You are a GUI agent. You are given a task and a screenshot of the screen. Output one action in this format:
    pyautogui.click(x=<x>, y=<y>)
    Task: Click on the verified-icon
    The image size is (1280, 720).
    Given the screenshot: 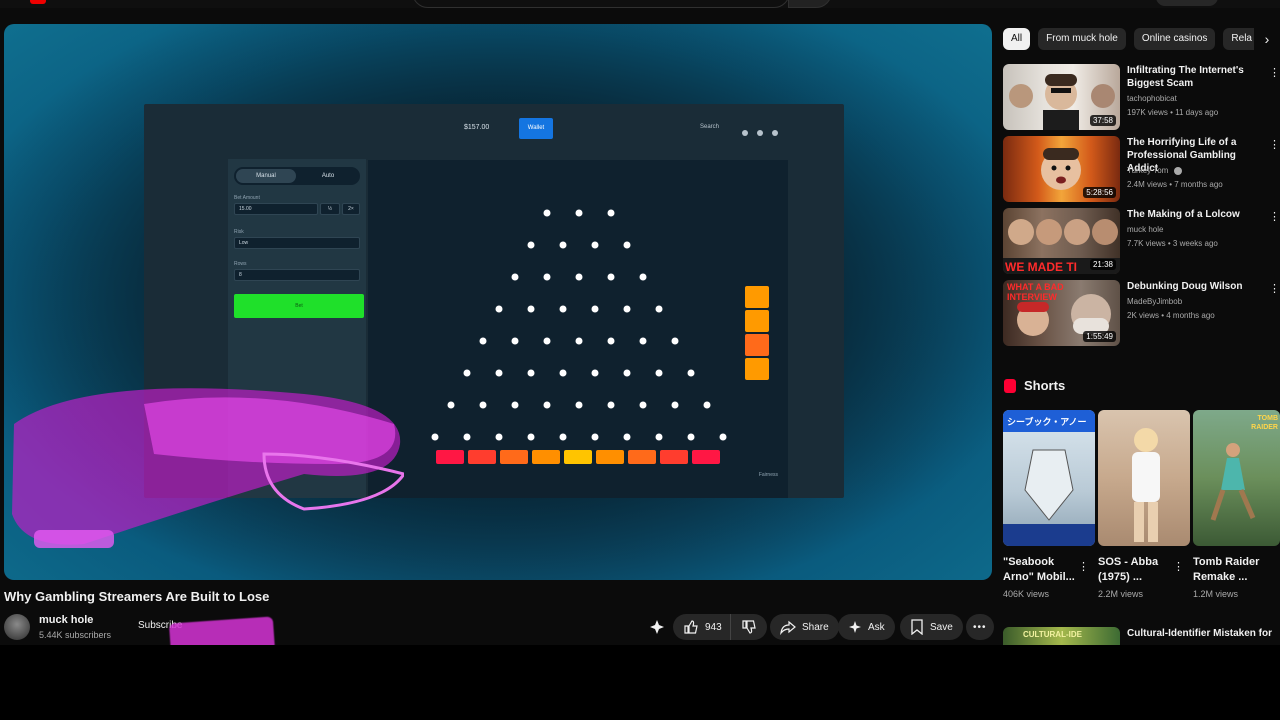 What is the action you would take?
    pyautogui.click(x=1177, y=170)
    